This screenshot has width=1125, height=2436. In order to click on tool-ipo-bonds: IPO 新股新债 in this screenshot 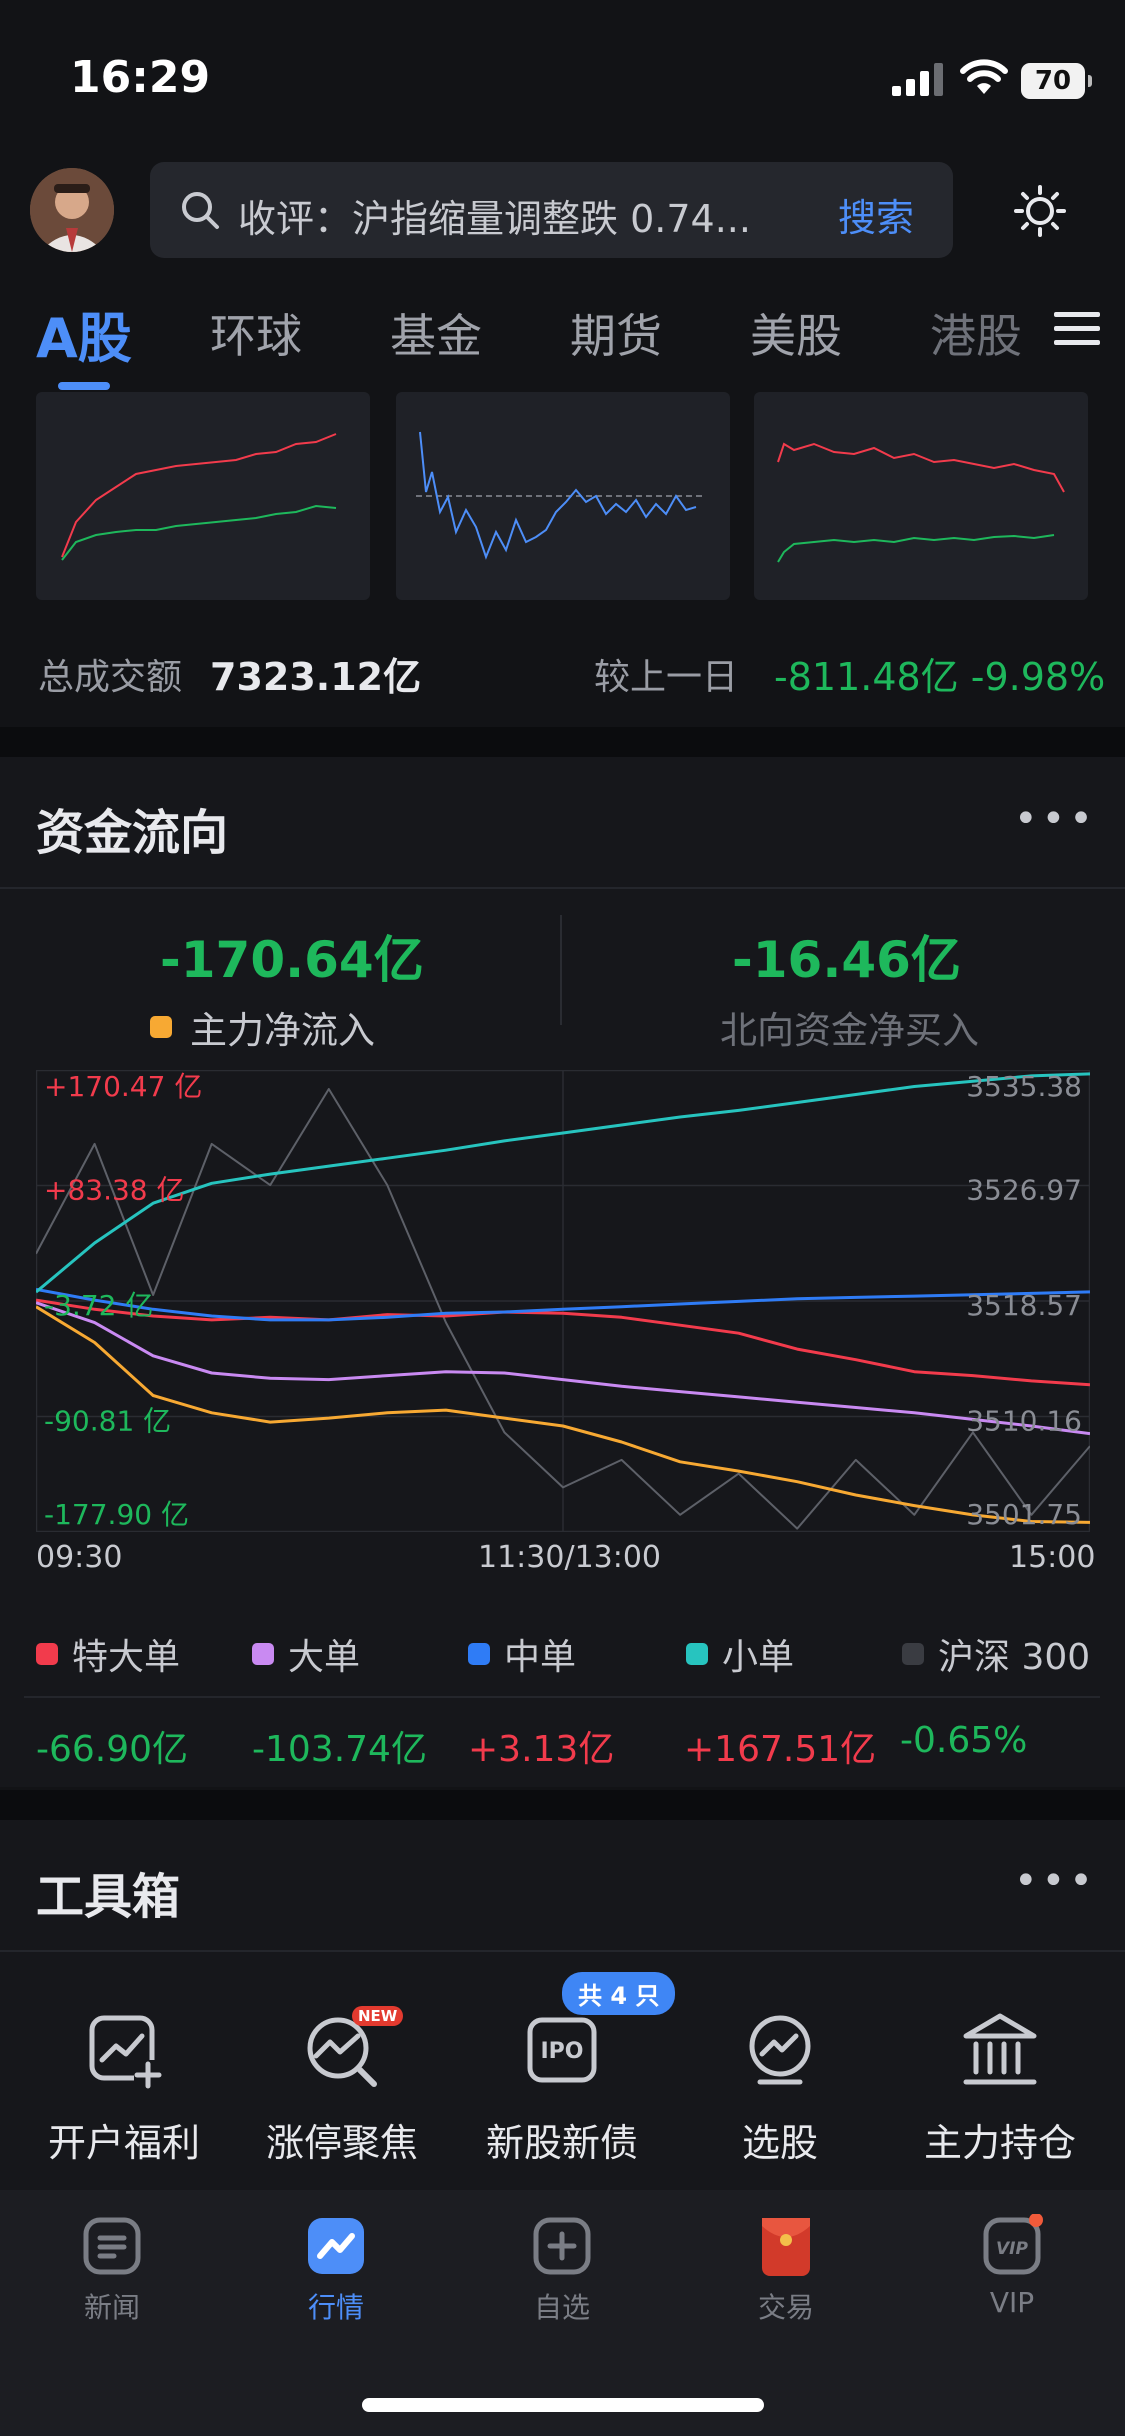, I will do `click(562, 2088)`.